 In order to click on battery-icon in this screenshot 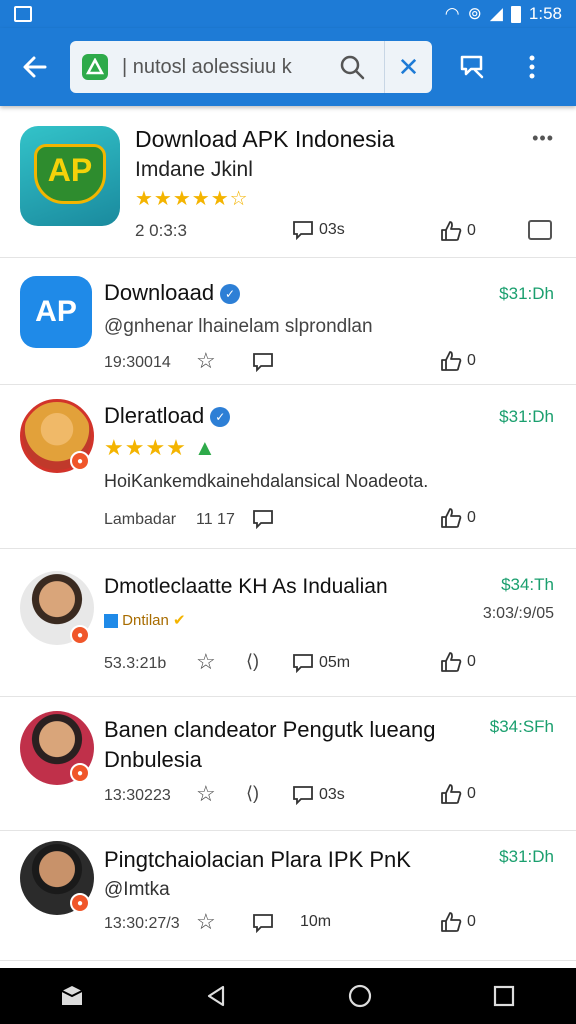, I will do `click(515, 14)`.